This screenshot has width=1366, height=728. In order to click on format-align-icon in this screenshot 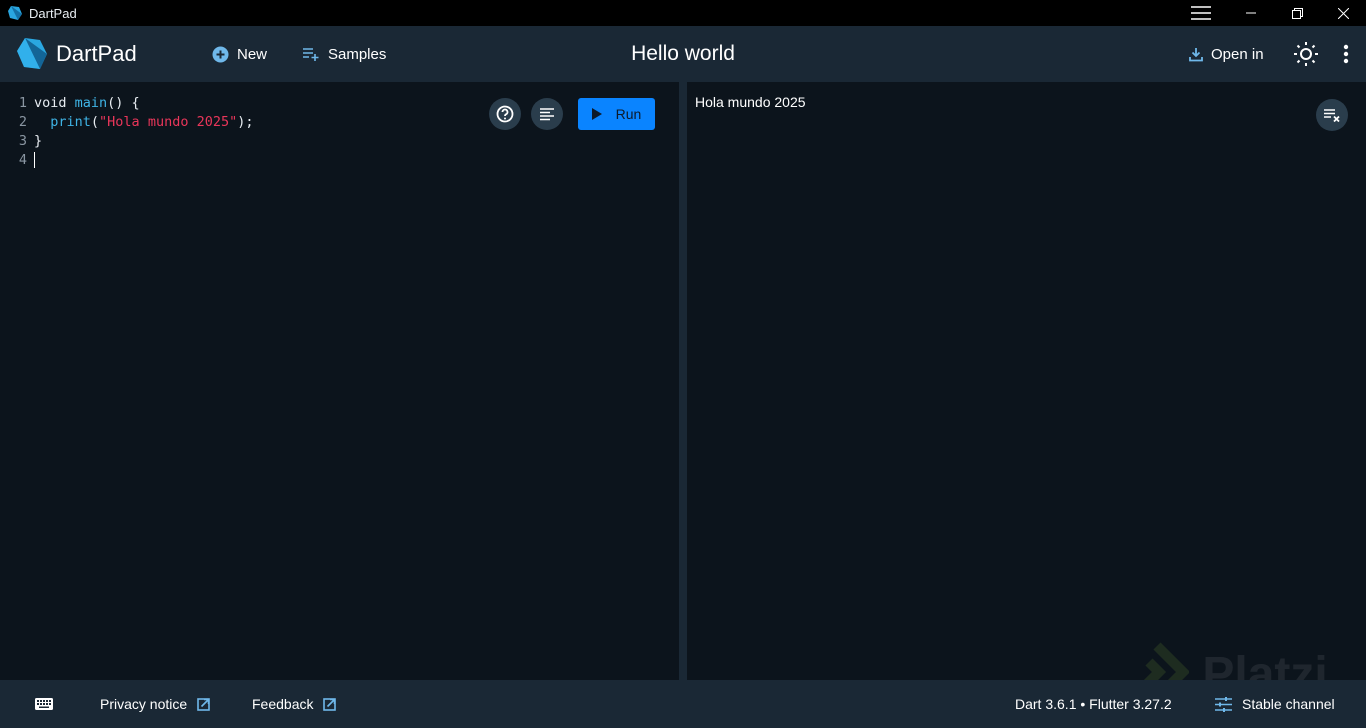, I will do `click(547, 113)`.